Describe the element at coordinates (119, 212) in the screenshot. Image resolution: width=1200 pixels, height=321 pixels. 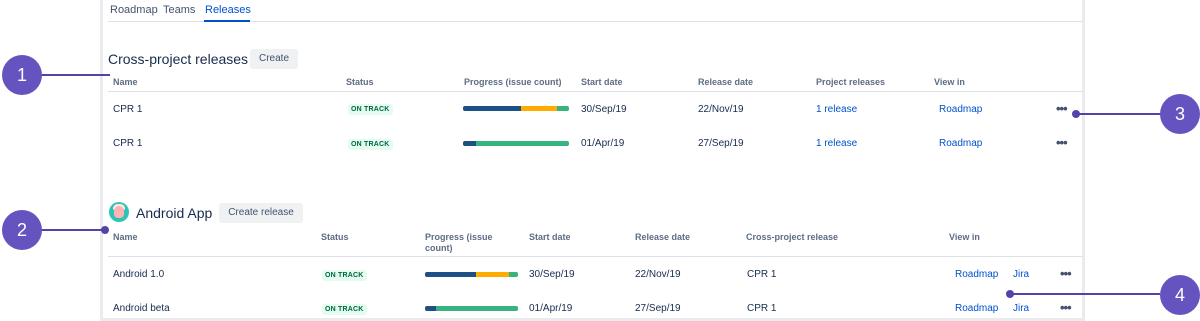
I see `project-avatar-icon` at that location.